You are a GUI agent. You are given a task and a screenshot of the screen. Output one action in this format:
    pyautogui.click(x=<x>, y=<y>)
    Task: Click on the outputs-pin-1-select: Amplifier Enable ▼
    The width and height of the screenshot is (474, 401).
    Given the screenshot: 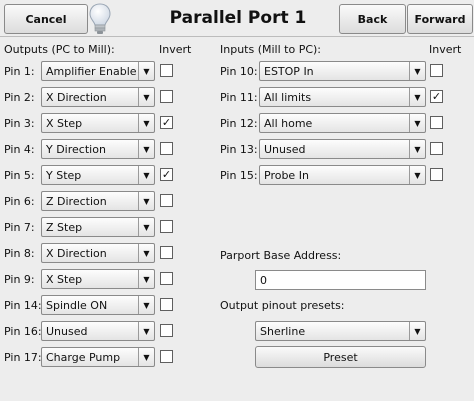 What is the action you would take?
    pyautogui.click(x=98, y=71)
    